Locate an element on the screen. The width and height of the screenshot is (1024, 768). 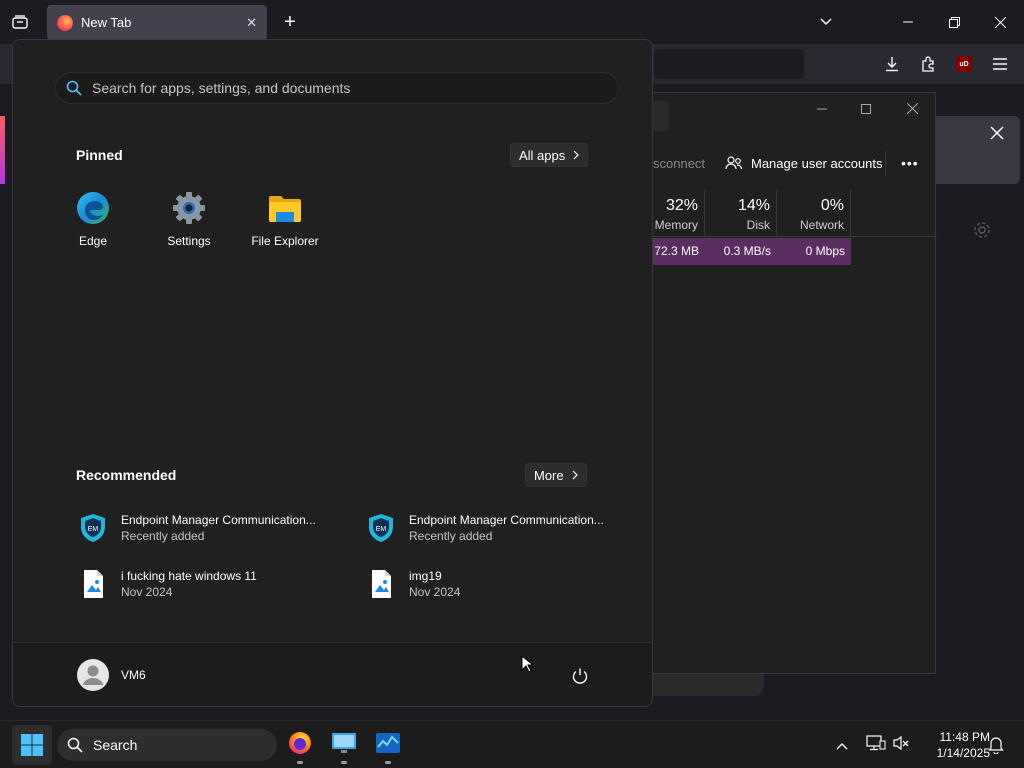
new-tab-button: + is located at coordinates (290, 22).